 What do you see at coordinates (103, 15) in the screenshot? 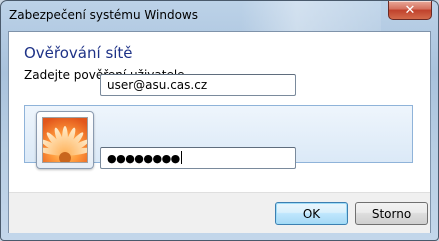
I see `window-title: Zabezpečení systému Windows` at bounding box center [103, 15].